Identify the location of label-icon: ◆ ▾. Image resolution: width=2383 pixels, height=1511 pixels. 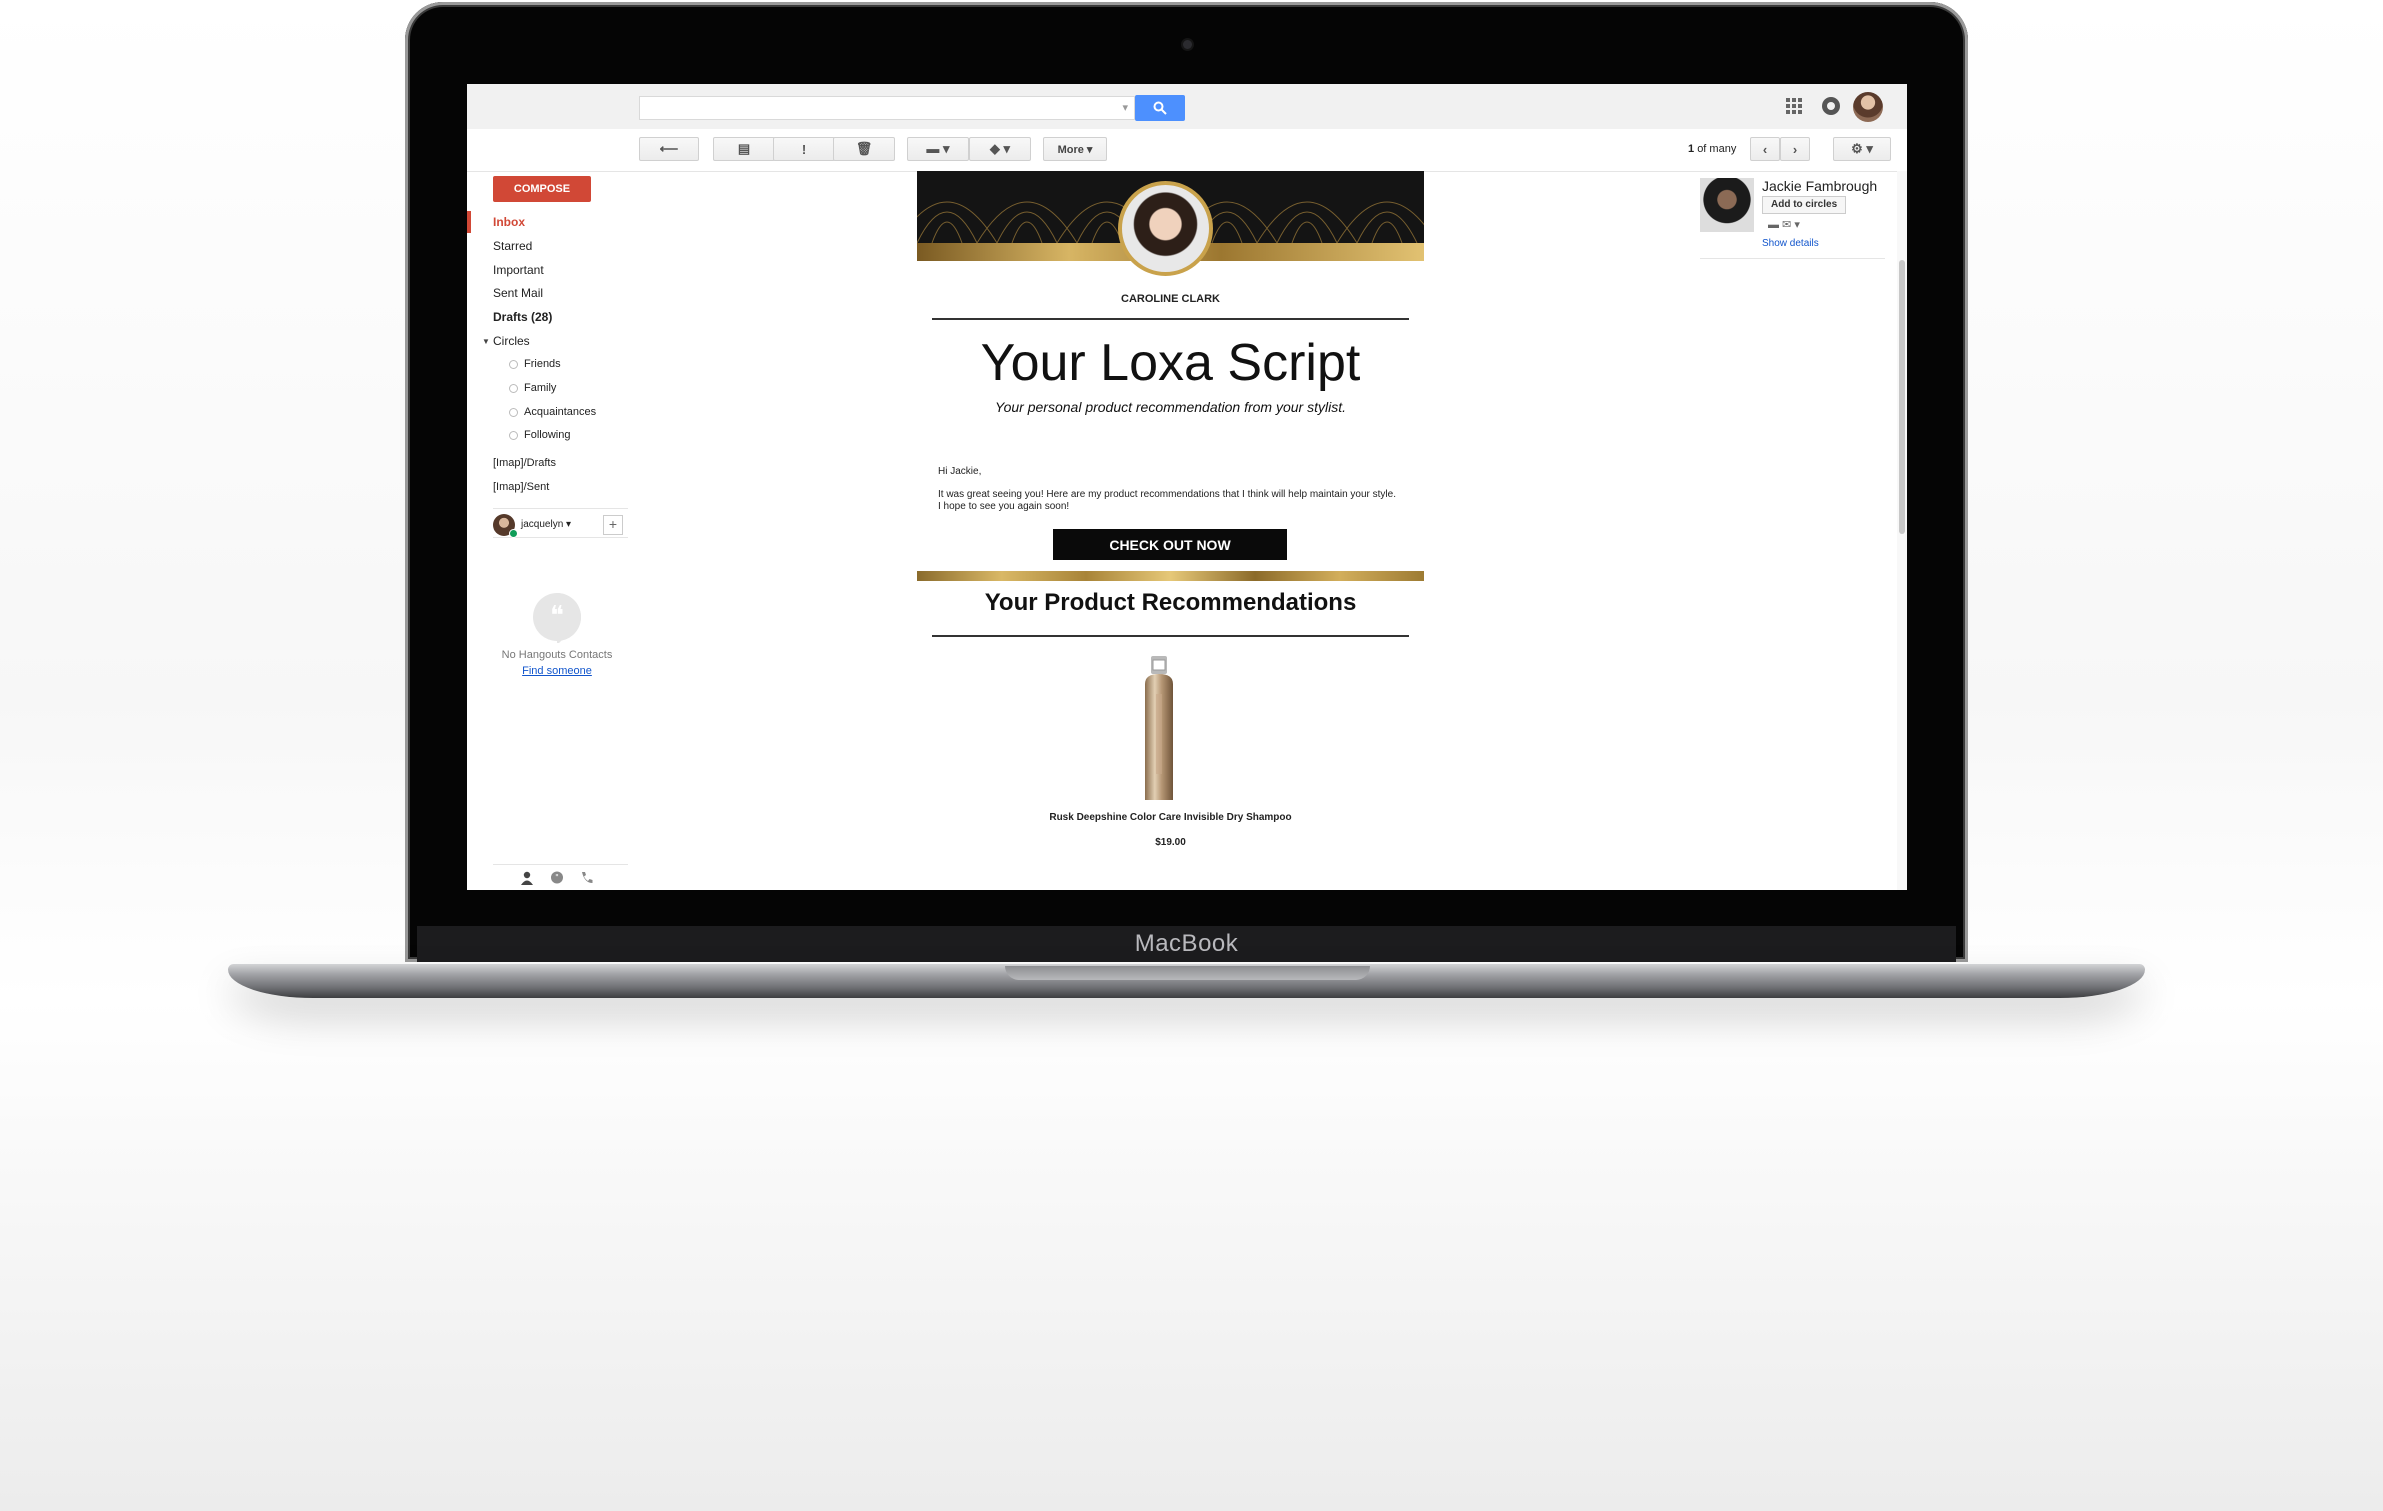
(1000, 148).